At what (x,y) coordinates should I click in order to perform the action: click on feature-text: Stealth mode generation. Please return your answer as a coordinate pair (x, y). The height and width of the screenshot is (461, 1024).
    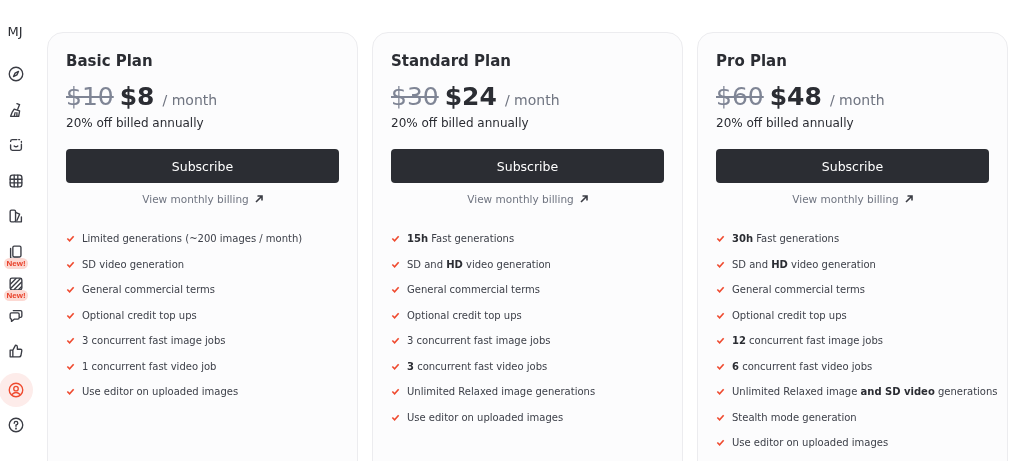
    Looking at the image, I should click on (794, 417).